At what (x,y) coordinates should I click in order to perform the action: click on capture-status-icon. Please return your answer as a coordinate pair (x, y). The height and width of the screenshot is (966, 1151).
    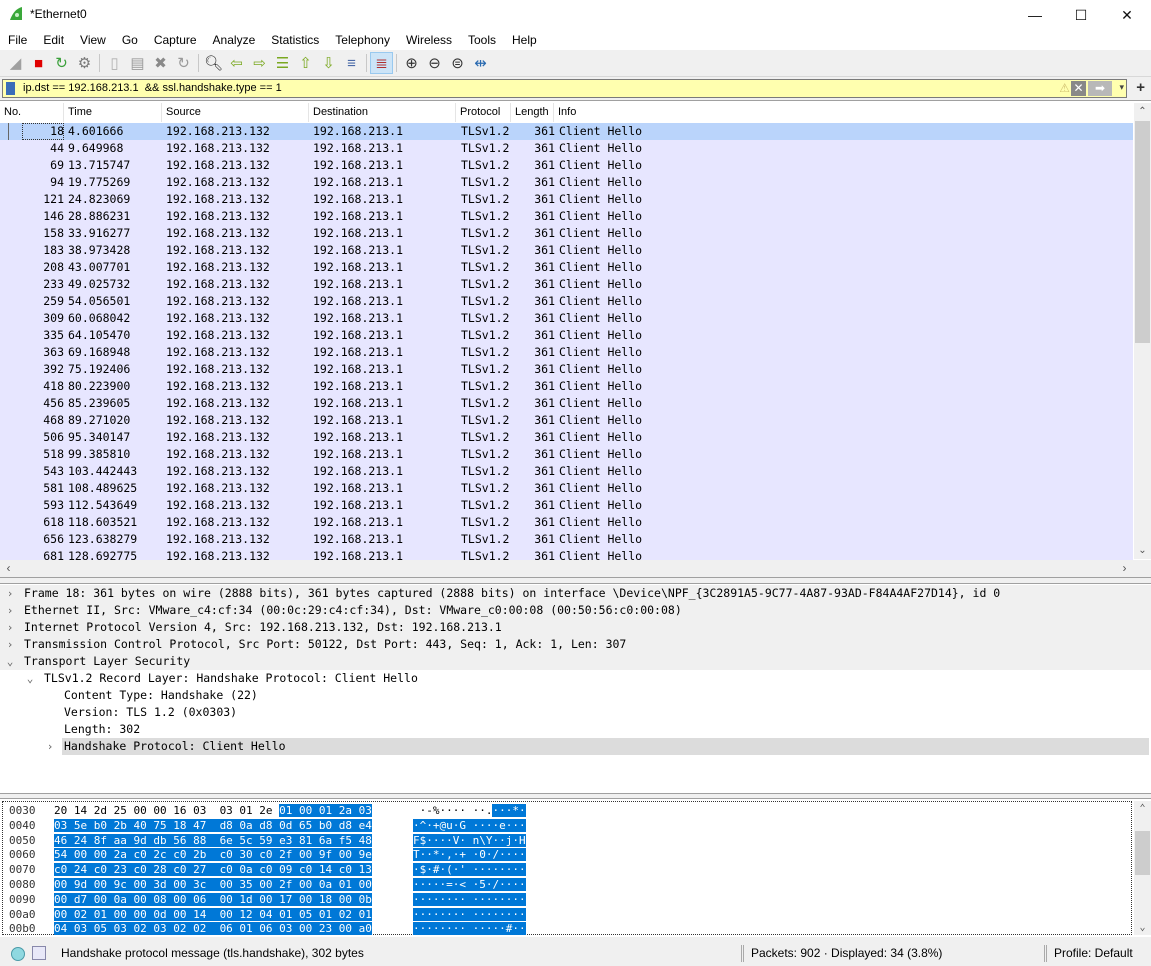
    Looking at the image, I should click on (18, 954).